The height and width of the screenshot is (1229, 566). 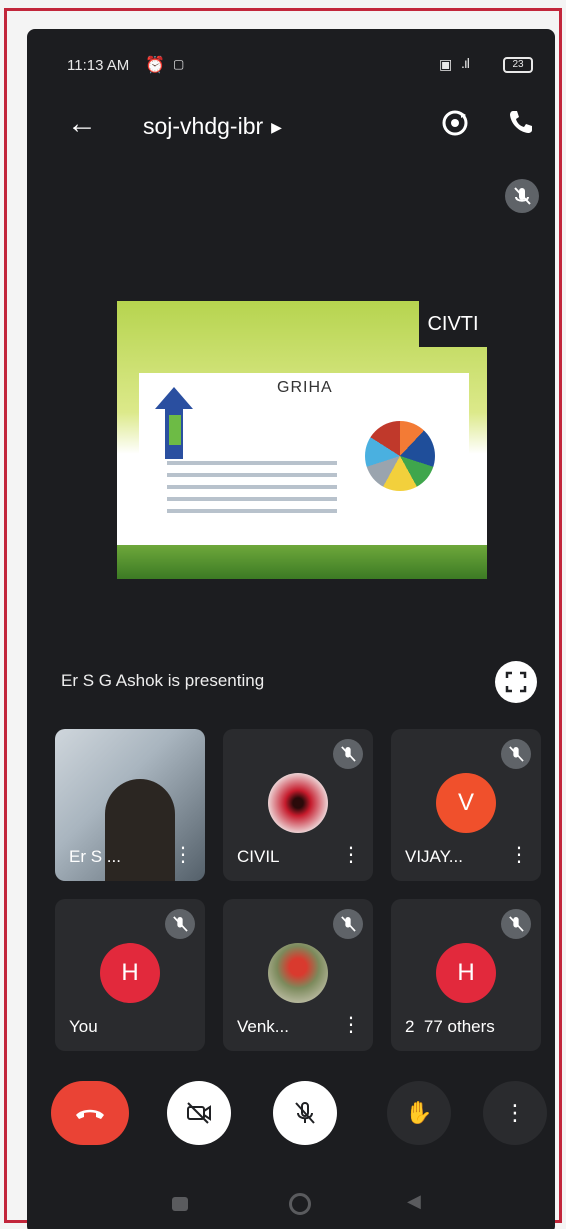 I want to click on hand-icon: ✋, so click(x=419, y=1112).